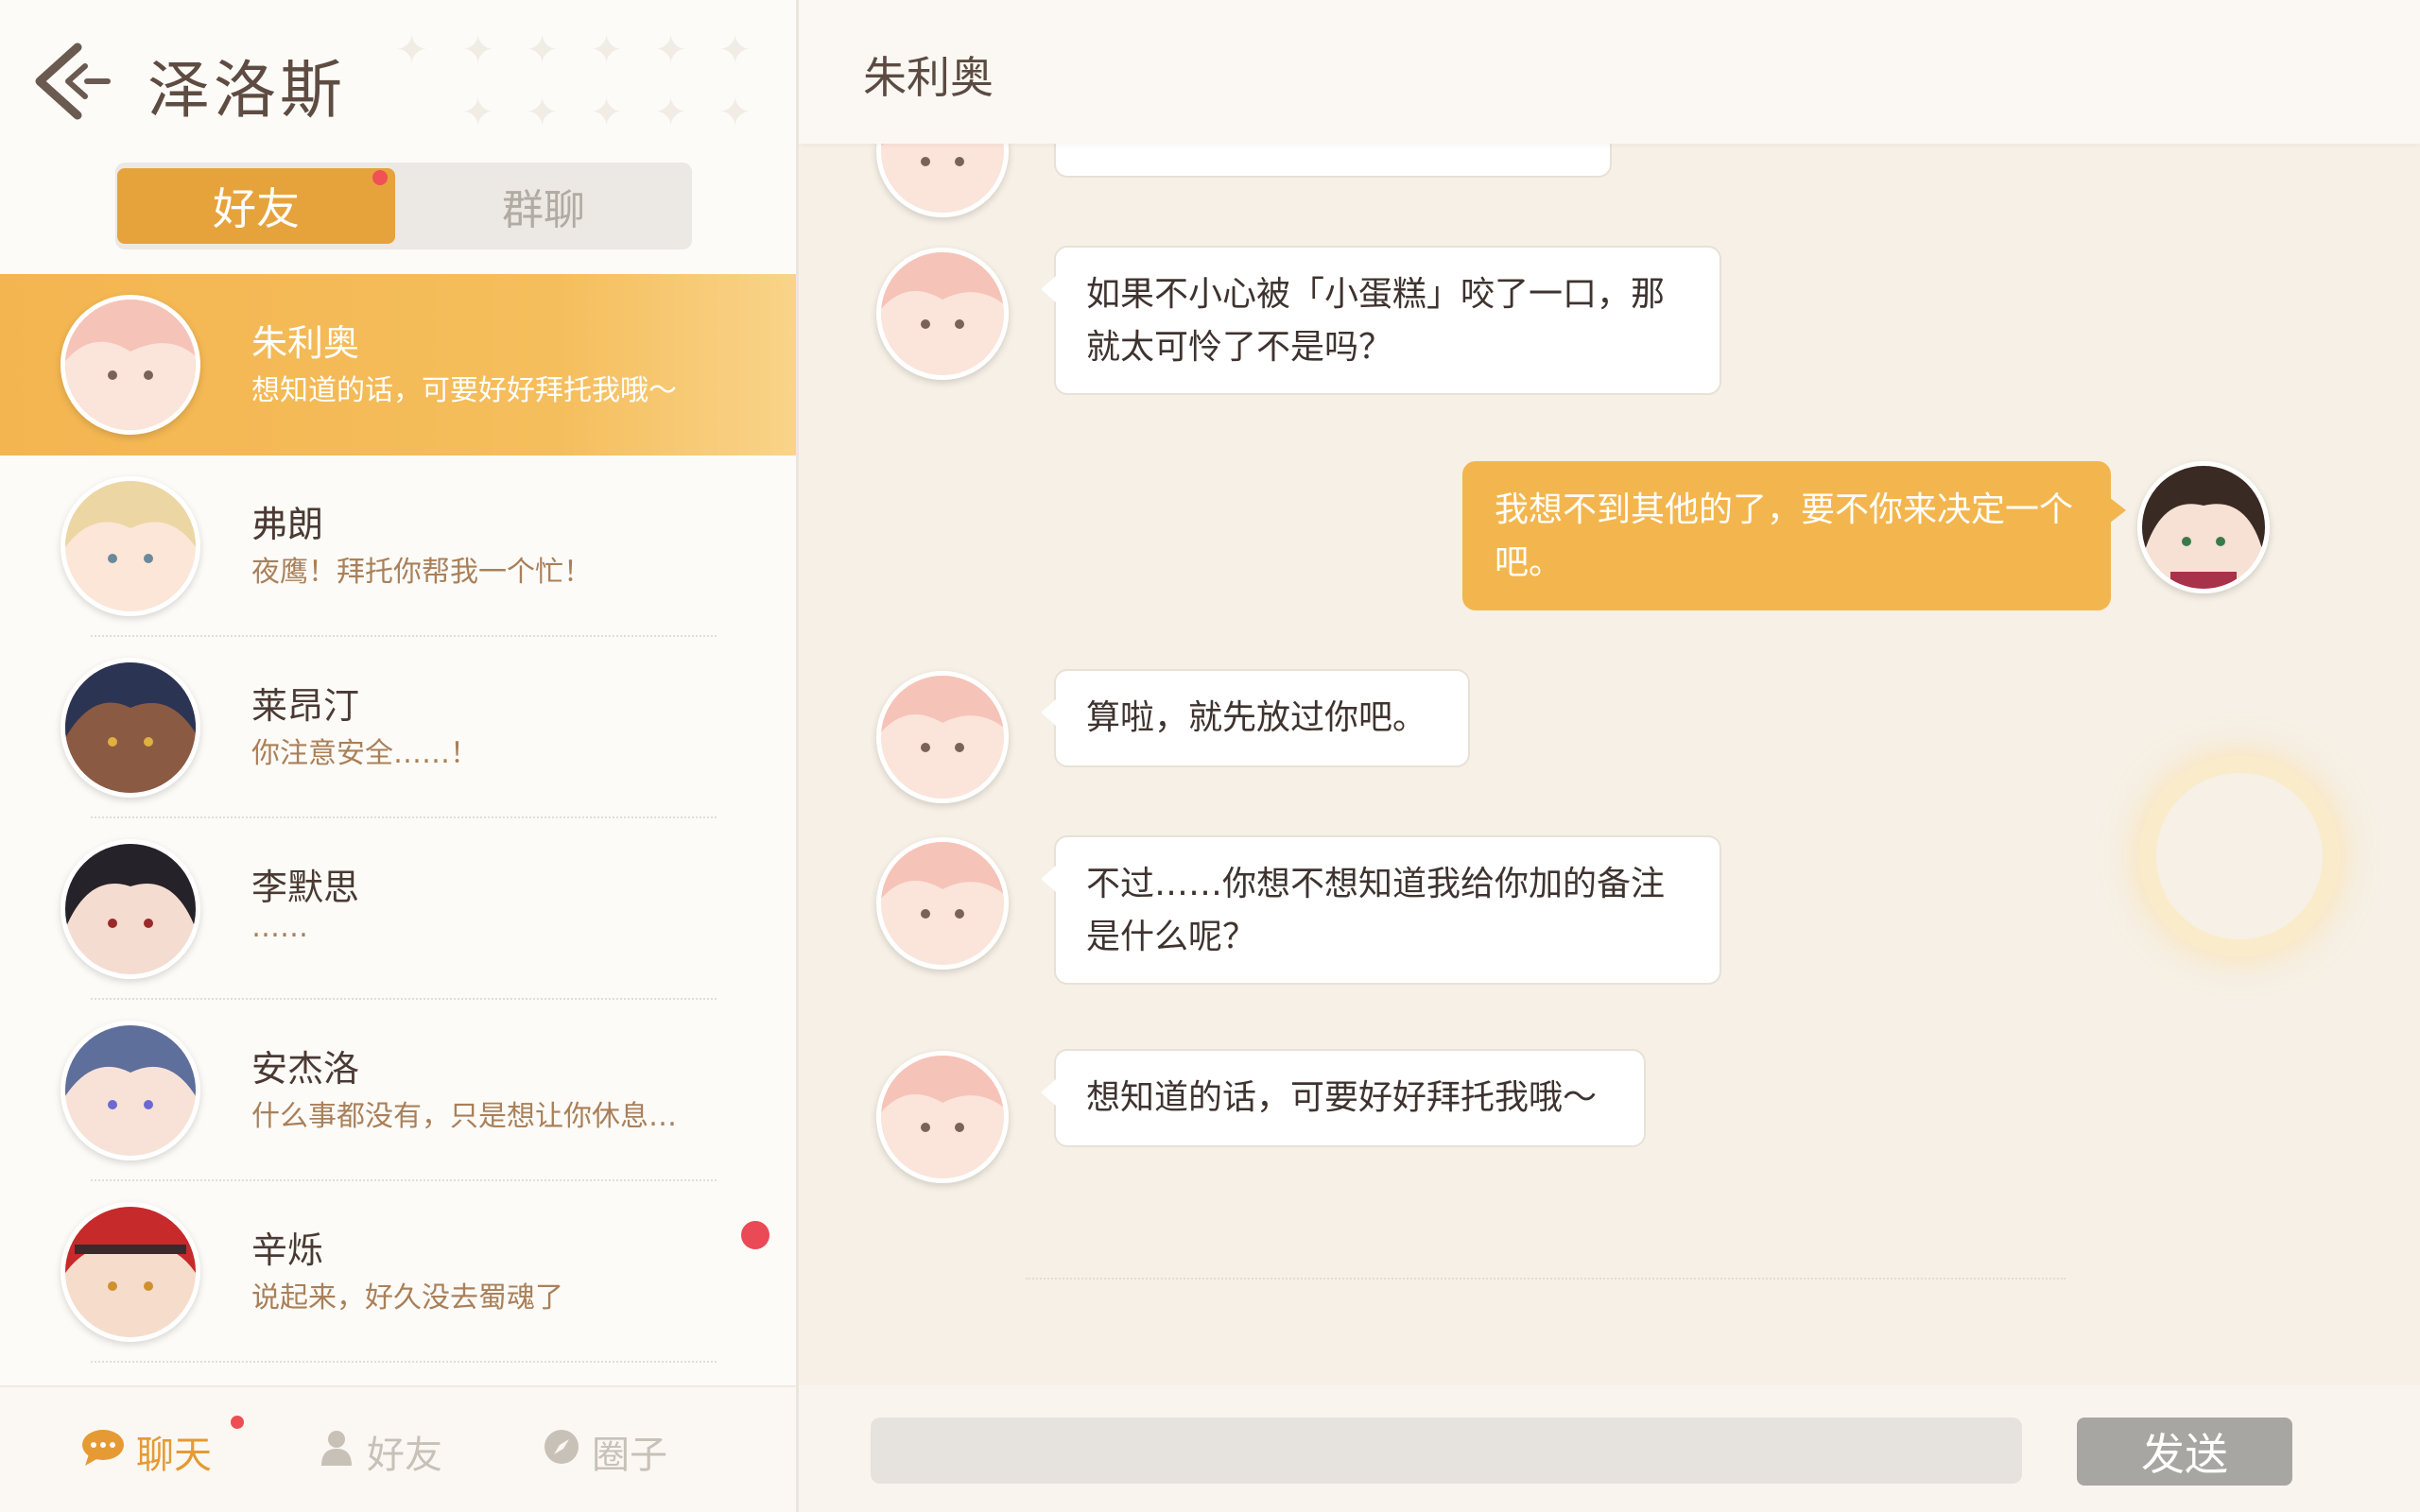 Image resolution: width=2420 pixels, height=1512 pixels. What do you see at coordinates (287, 524) in the screenshot?
I see `contact-name: 弗朗` at bounding box center [287, 524].